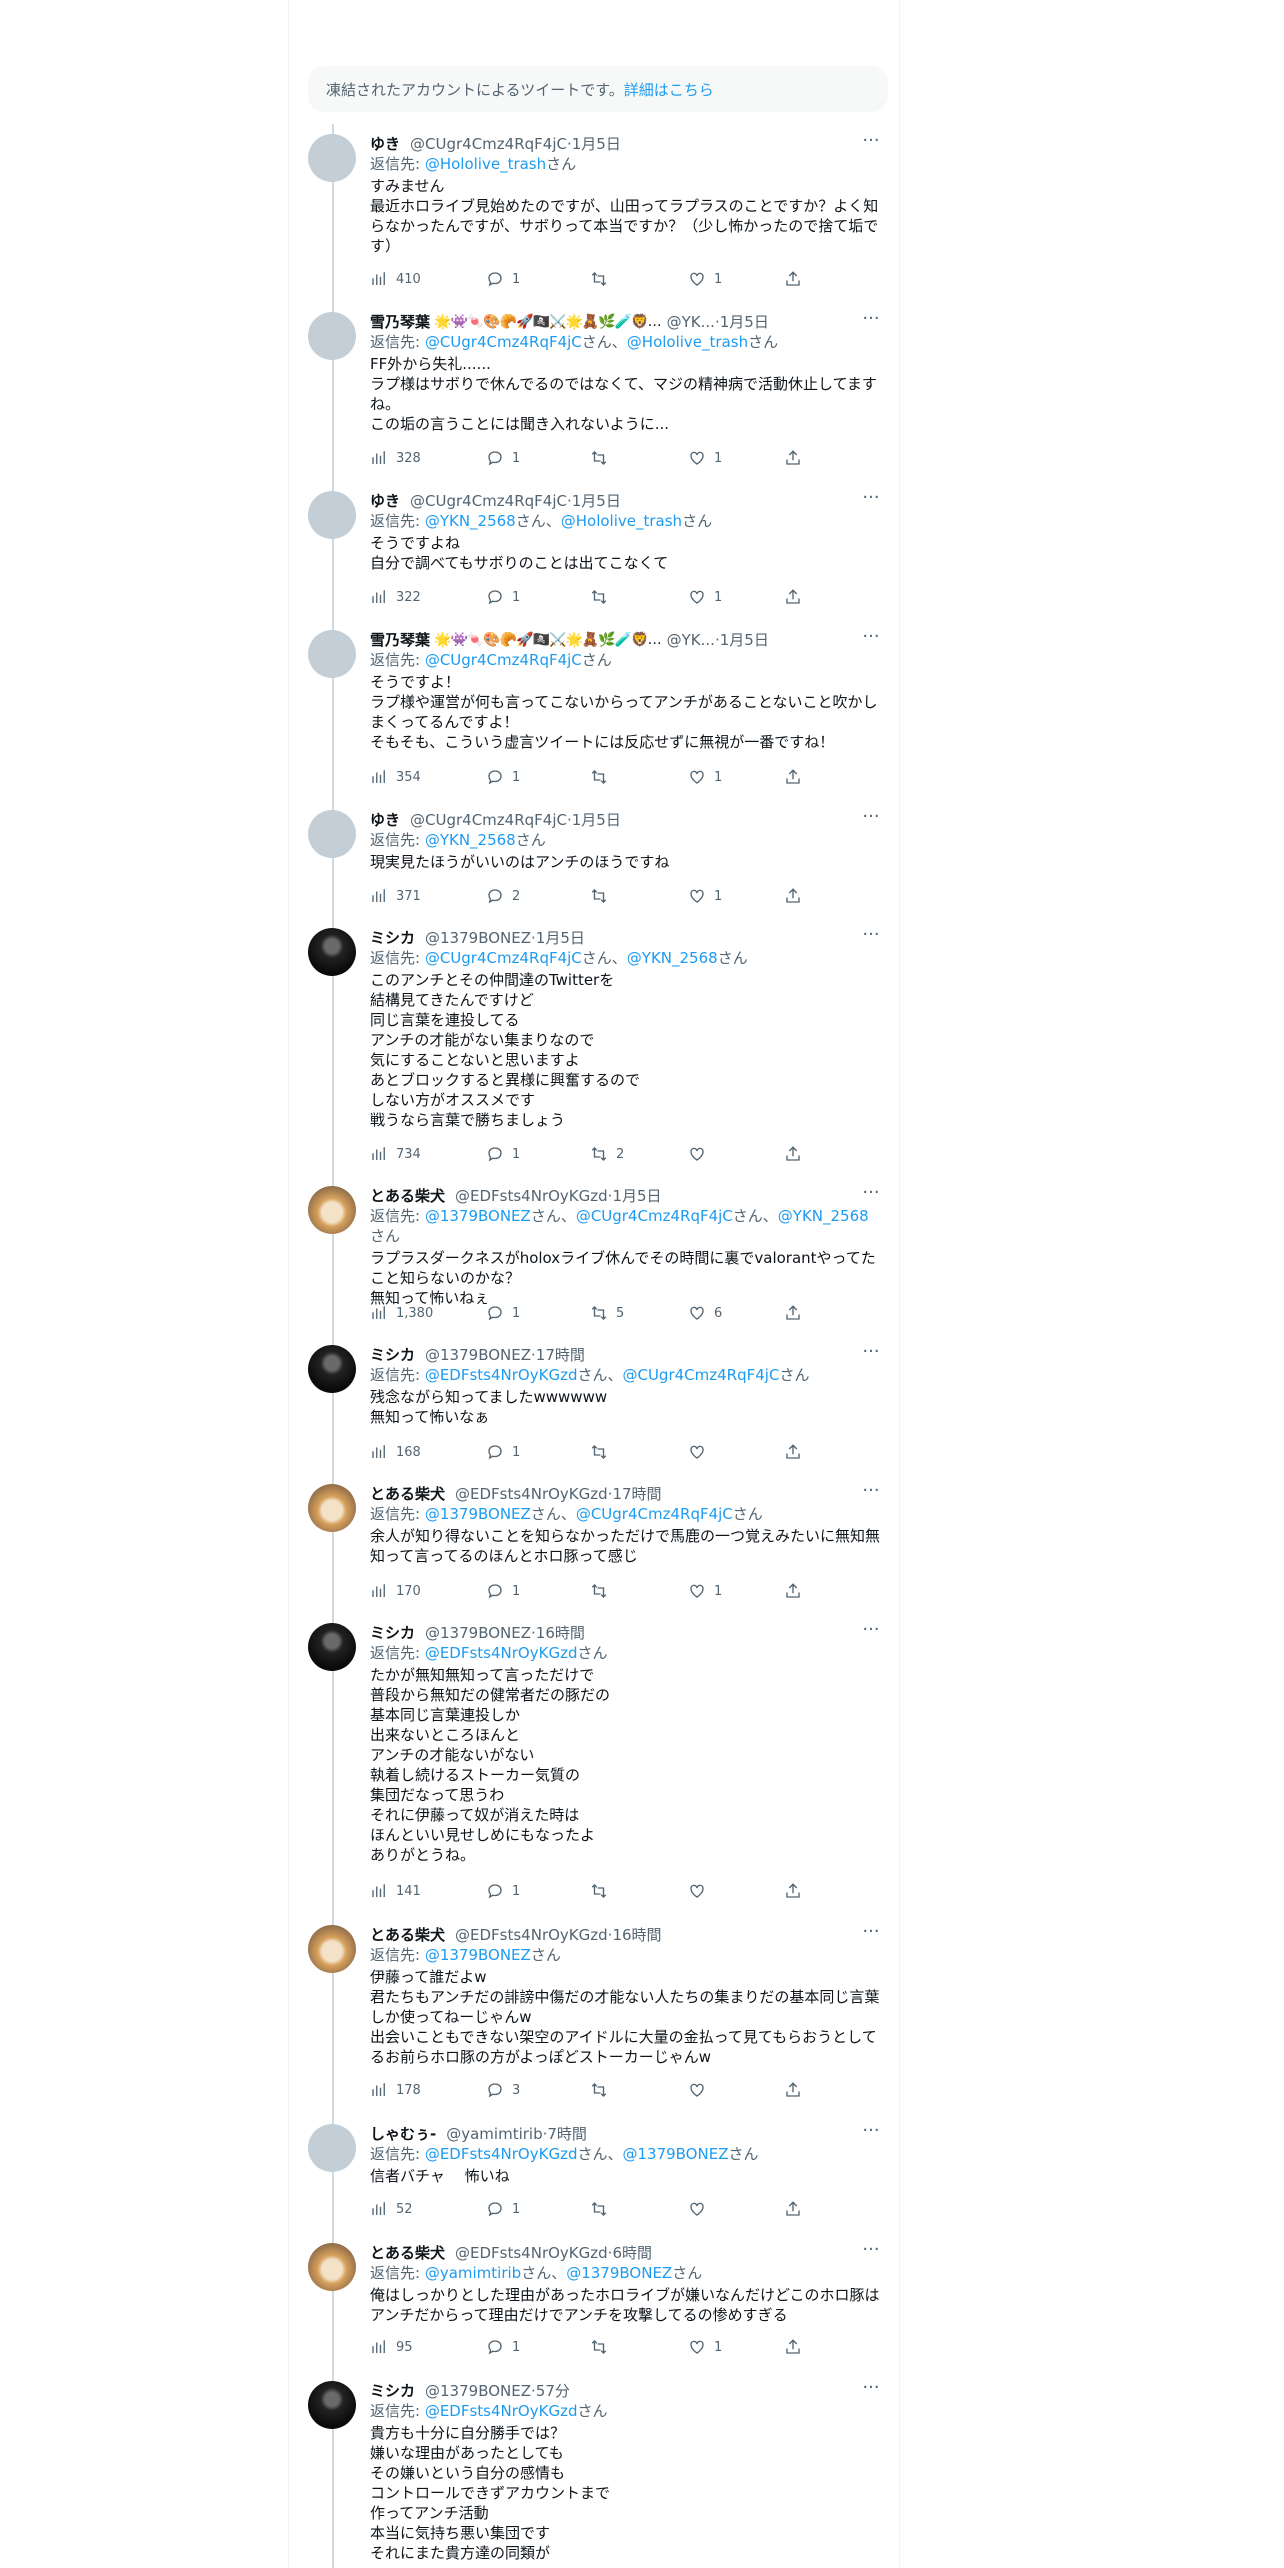 This screenshot has height=2568, width=1284. What do you see at coordinates (669, 89) in the screenshot?
I see `notice-details-link: 詳細はこちら` at bounding box center [669, 89].